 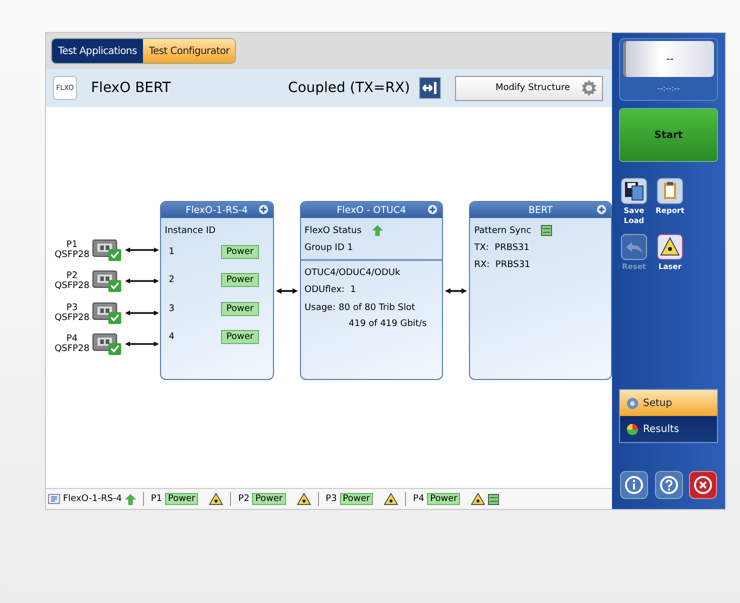 I want to click on instance-id: 2, so click(x=171, y=280).